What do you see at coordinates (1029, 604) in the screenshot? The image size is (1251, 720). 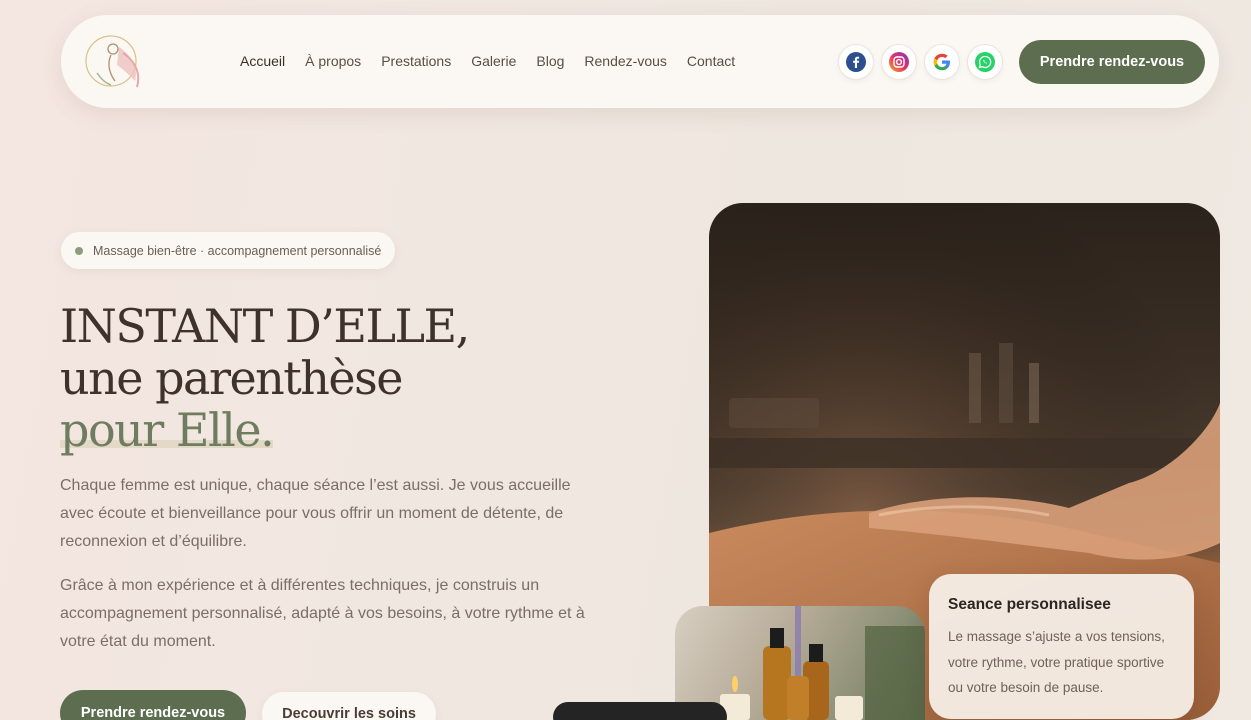 I see `card-title: Seance personnalisee` at bounding box center [1029, 604].